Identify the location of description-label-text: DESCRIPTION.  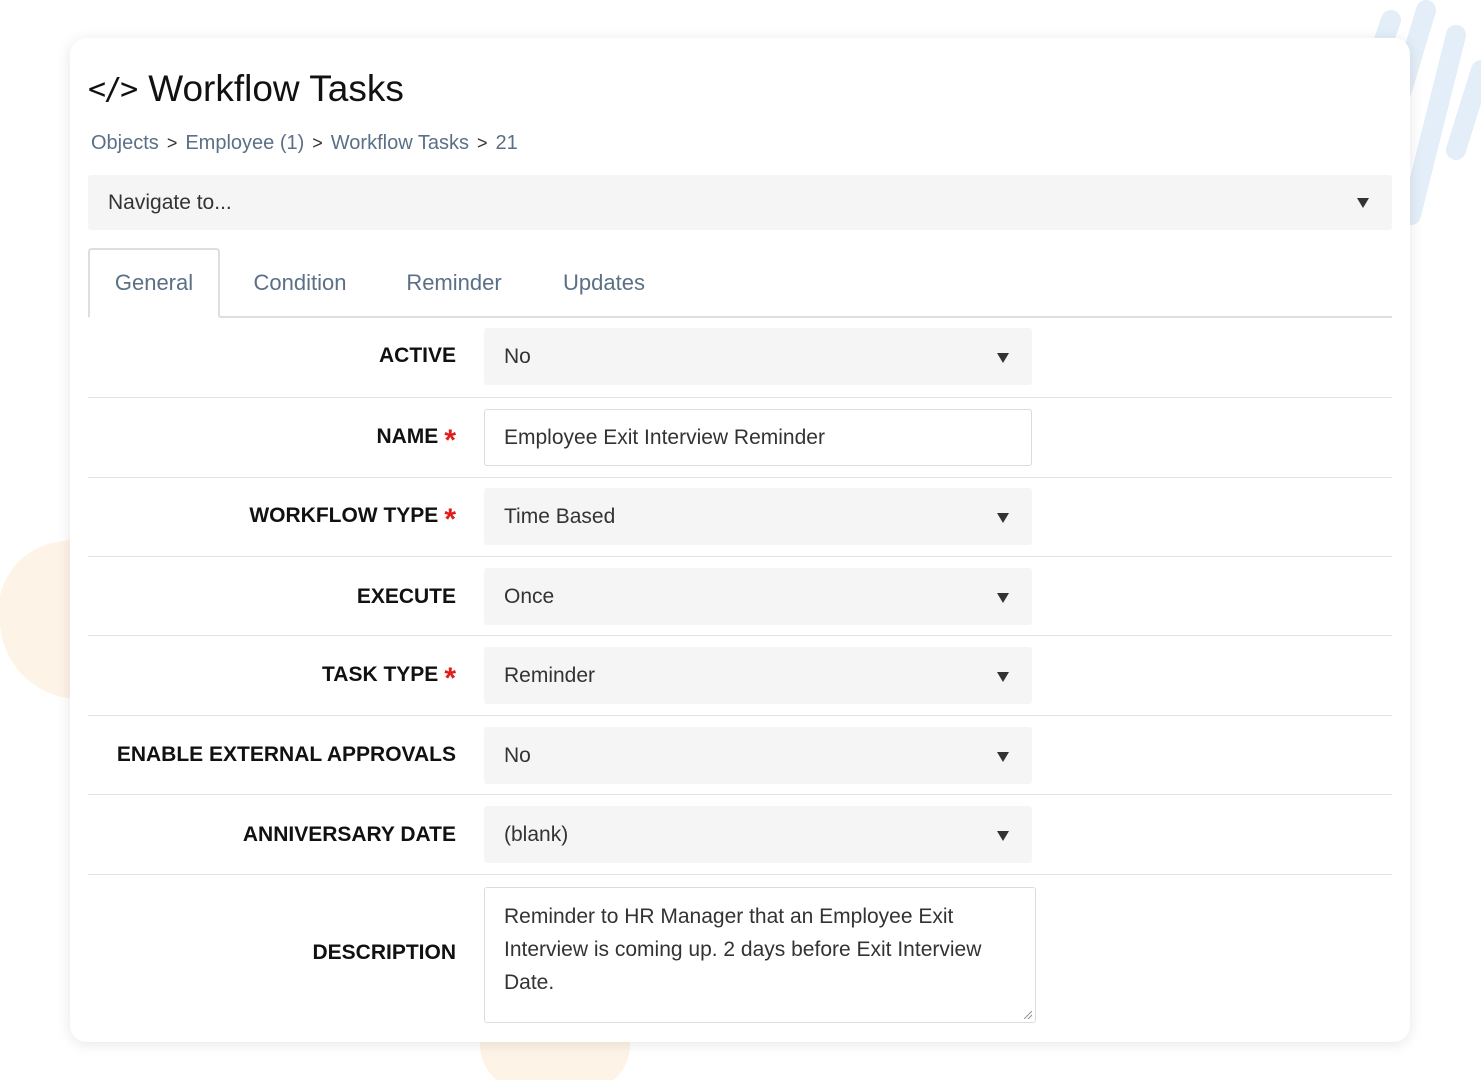
(384, 952).